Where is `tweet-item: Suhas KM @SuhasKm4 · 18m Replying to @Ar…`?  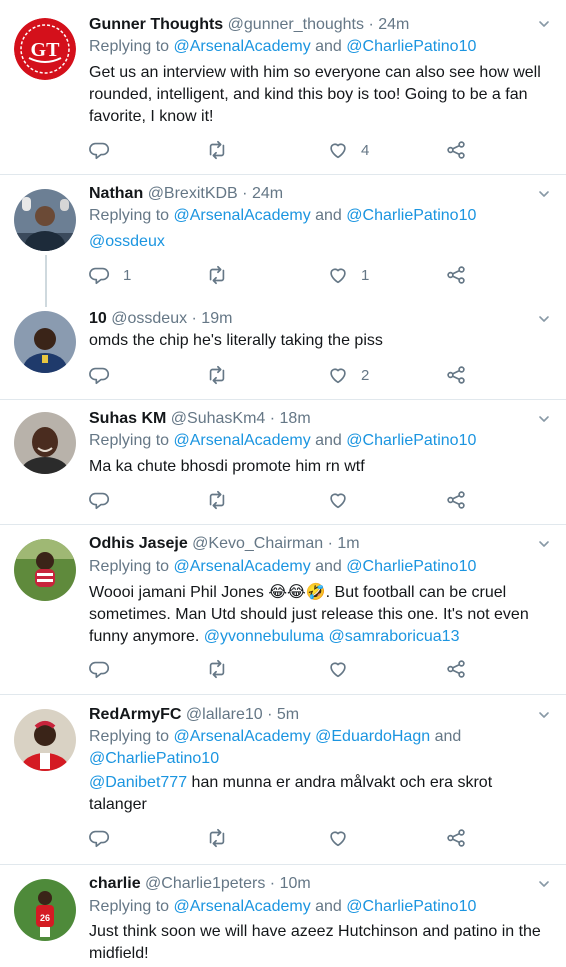 tweet-item: Suhas KM @SuhasKm4 · 18m Replying to @Ar… is located at coordinates (283, 462).